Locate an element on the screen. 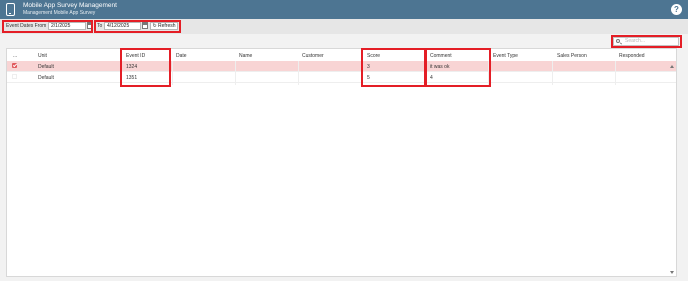  table-row: Default 1324 3 it was ok is located at coordinates (341, 66).